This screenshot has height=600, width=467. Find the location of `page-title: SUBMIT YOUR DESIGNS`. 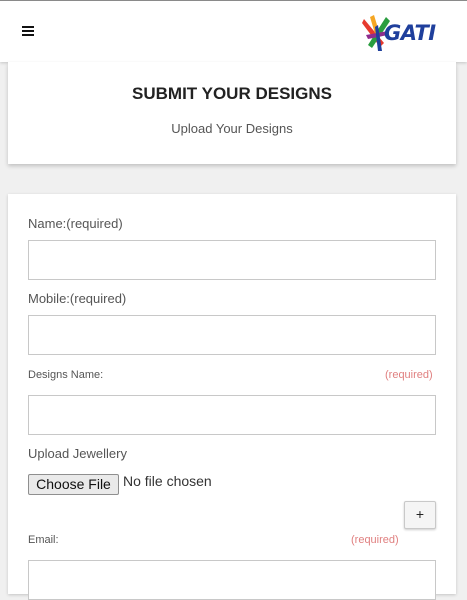

page-title: SUBMIT YOUR DESIGNS is located at coordinates (232, 93).